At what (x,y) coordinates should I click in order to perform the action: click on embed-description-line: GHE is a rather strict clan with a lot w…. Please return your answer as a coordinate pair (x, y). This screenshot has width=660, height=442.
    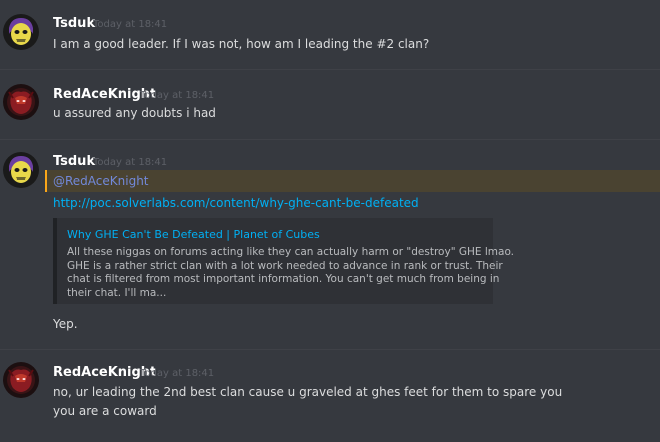
    Looking at the image, I should click on (285, 265).